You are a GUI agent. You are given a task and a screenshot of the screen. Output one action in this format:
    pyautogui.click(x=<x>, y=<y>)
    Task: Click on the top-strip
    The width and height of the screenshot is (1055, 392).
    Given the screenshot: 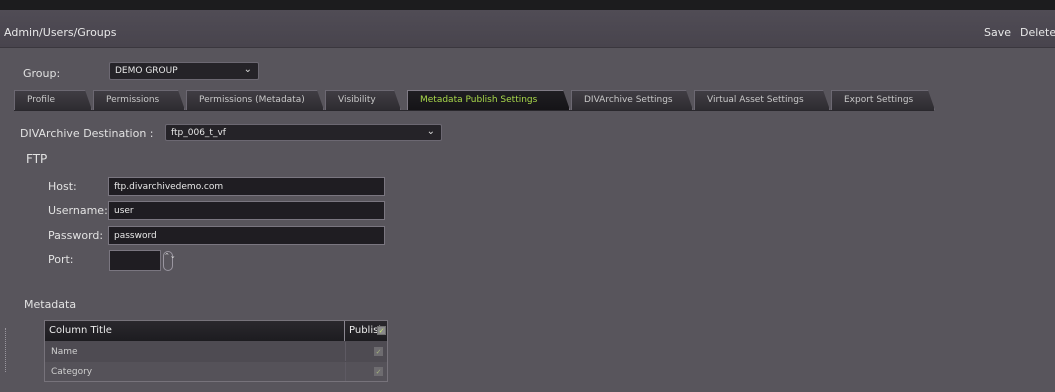 What is the action you would take?
    pyautogui.click(x=527, y=5)
    